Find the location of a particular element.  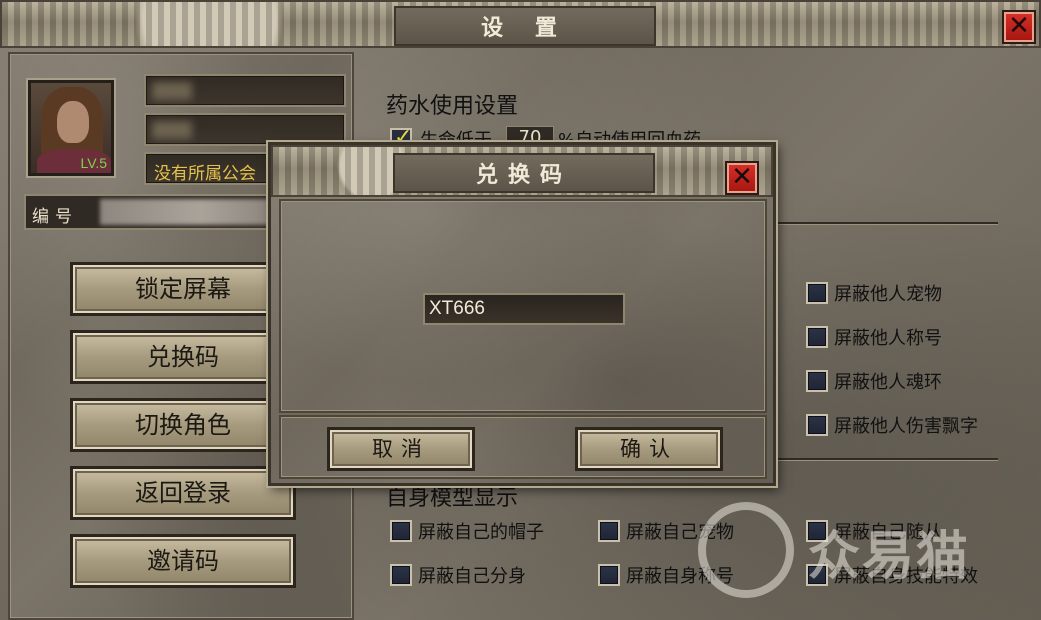

watermark: 众易猫 is located at coordinates (855, 550).